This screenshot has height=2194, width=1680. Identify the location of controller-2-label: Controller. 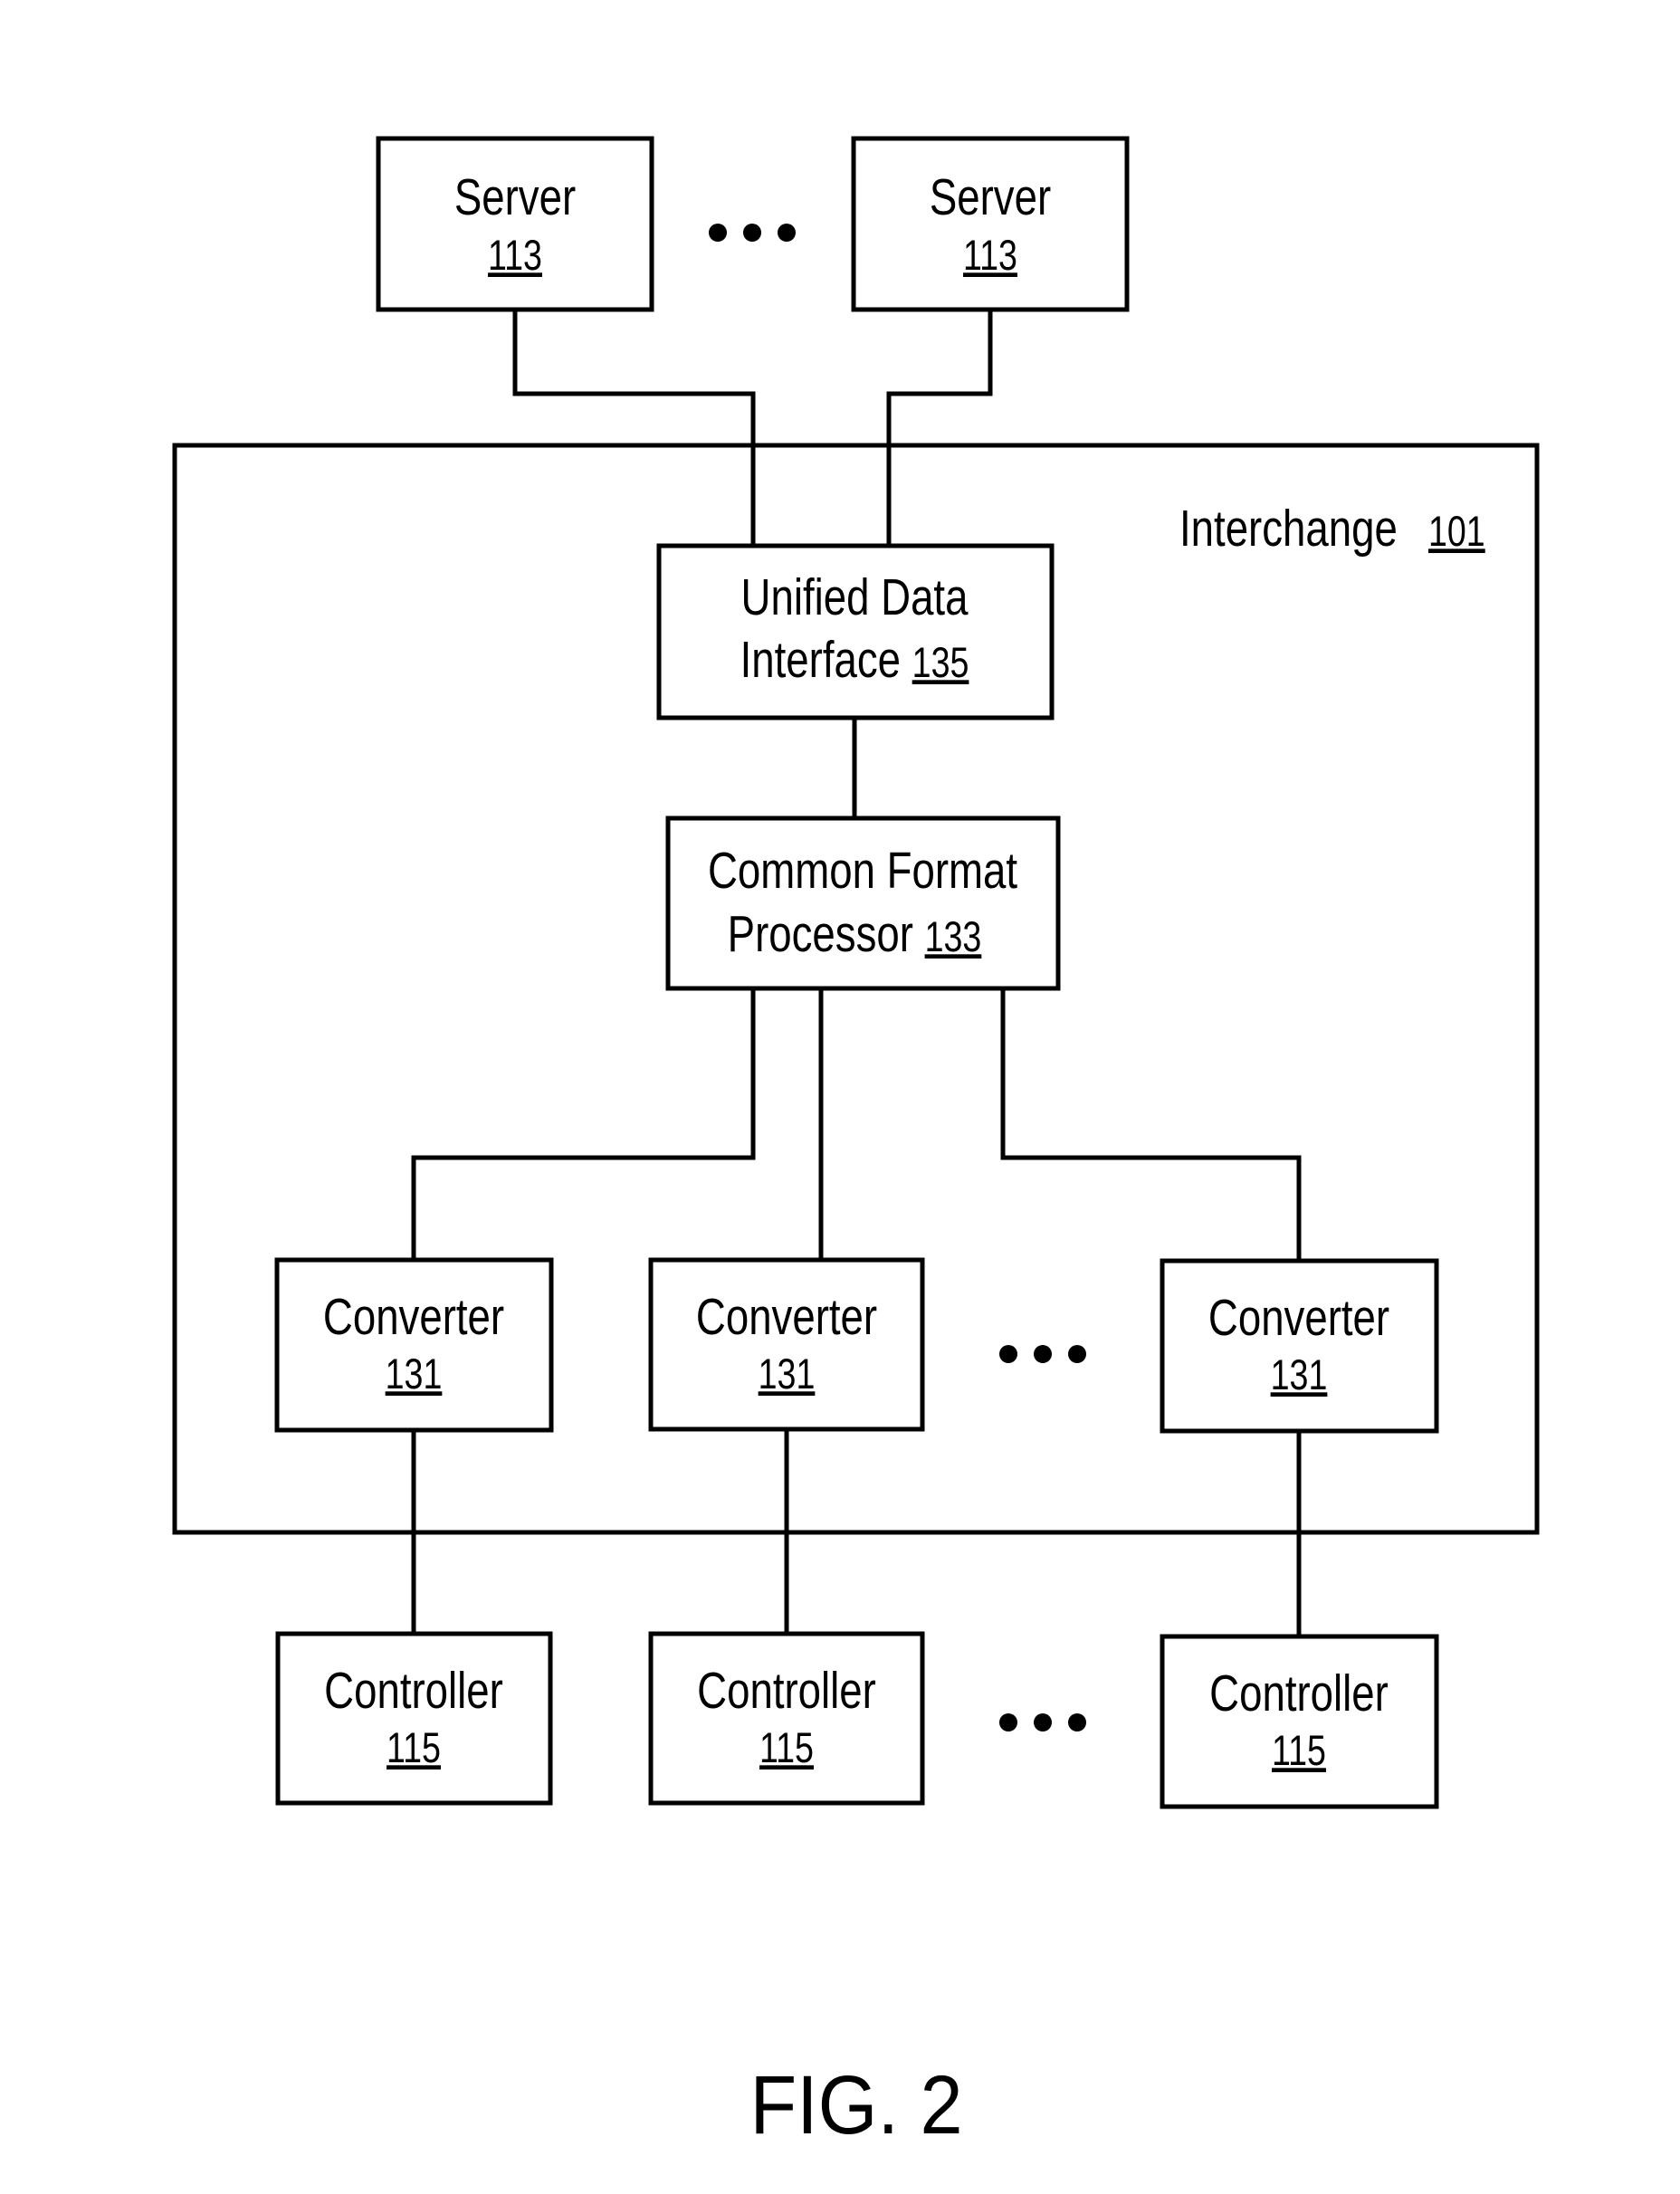
(786, 1690).